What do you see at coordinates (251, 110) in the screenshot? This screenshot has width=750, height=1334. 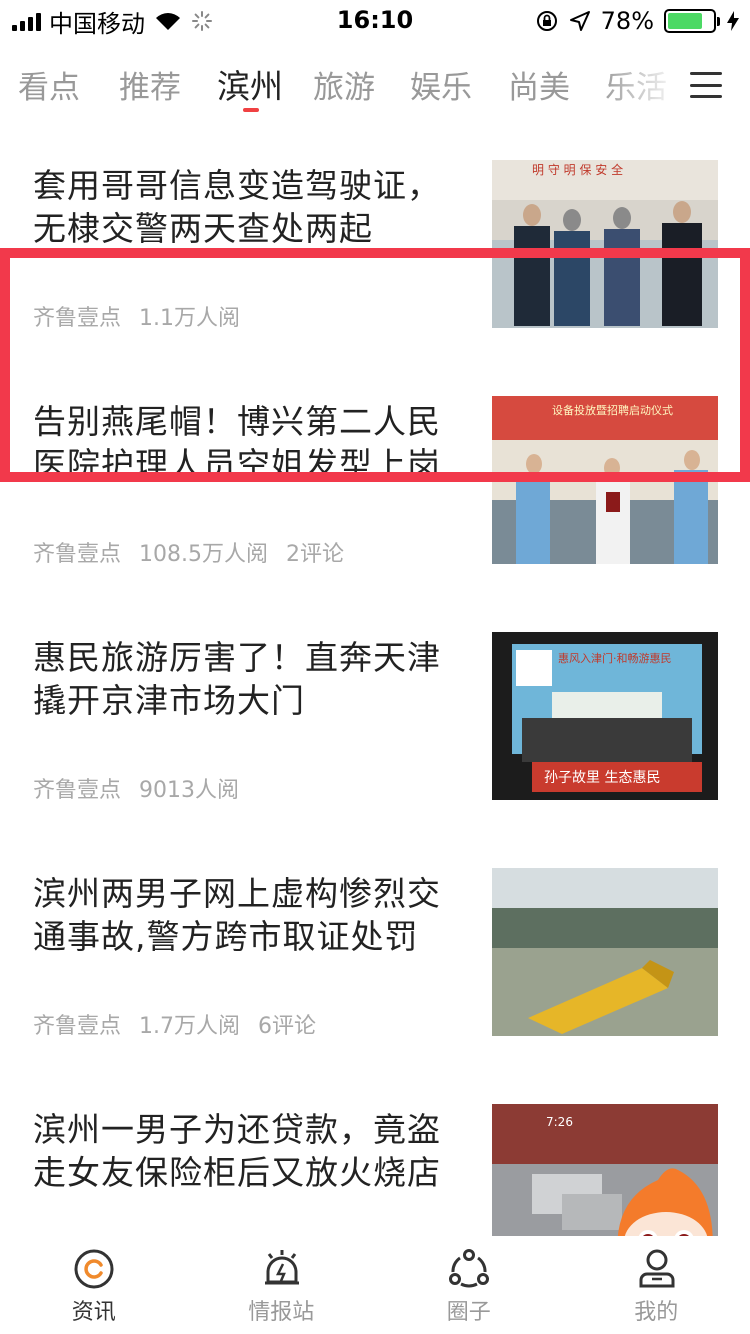 I see `active-tab-indicator` at bounding box center [251, 110].